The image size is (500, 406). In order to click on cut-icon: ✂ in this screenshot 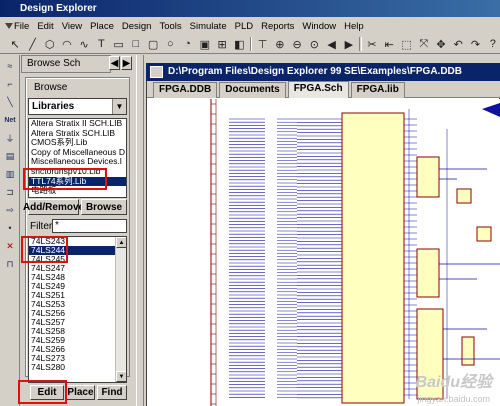, I will do `click(372, 44)`.